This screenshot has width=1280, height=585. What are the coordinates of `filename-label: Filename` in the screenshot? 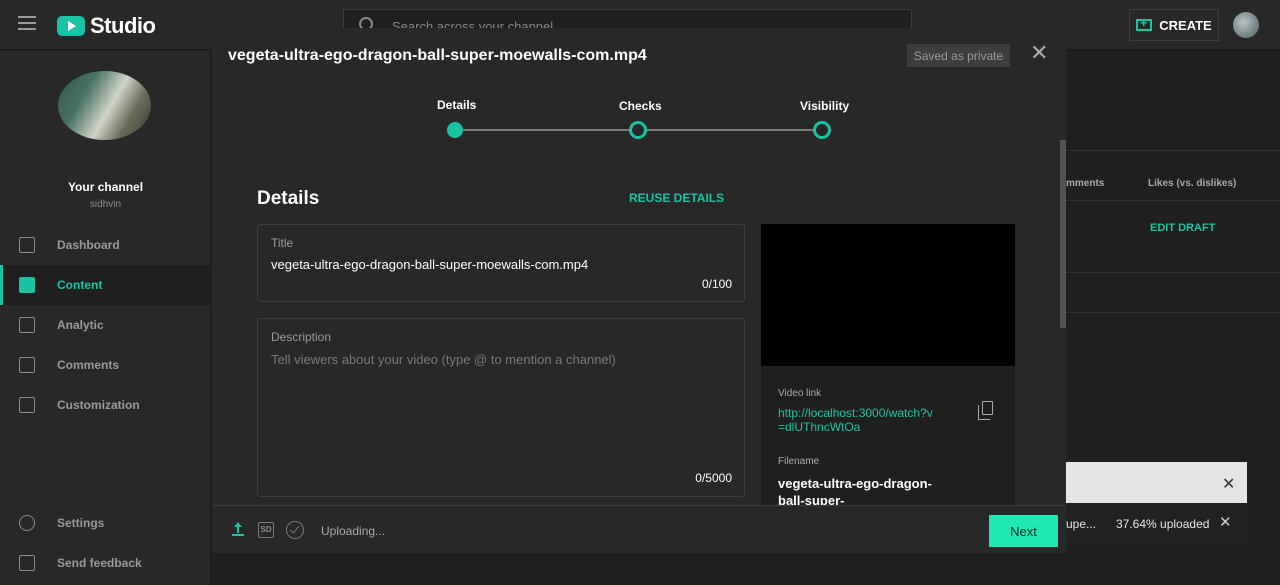 It's located at (799, 461).